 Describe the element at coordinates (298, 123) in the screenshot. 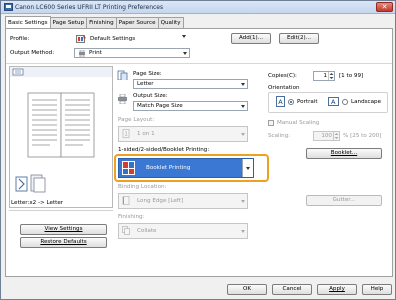

I see `manual-scaling-label: Manual Scaling` at that location.